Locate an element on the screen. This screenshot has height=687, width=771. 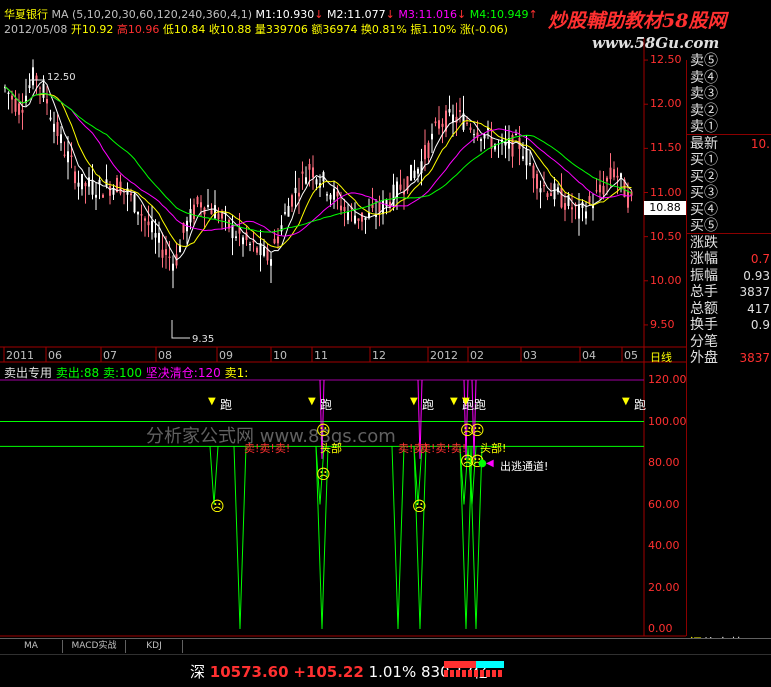
price-tick-label: 10.50 is located at coordinates (666, 236).